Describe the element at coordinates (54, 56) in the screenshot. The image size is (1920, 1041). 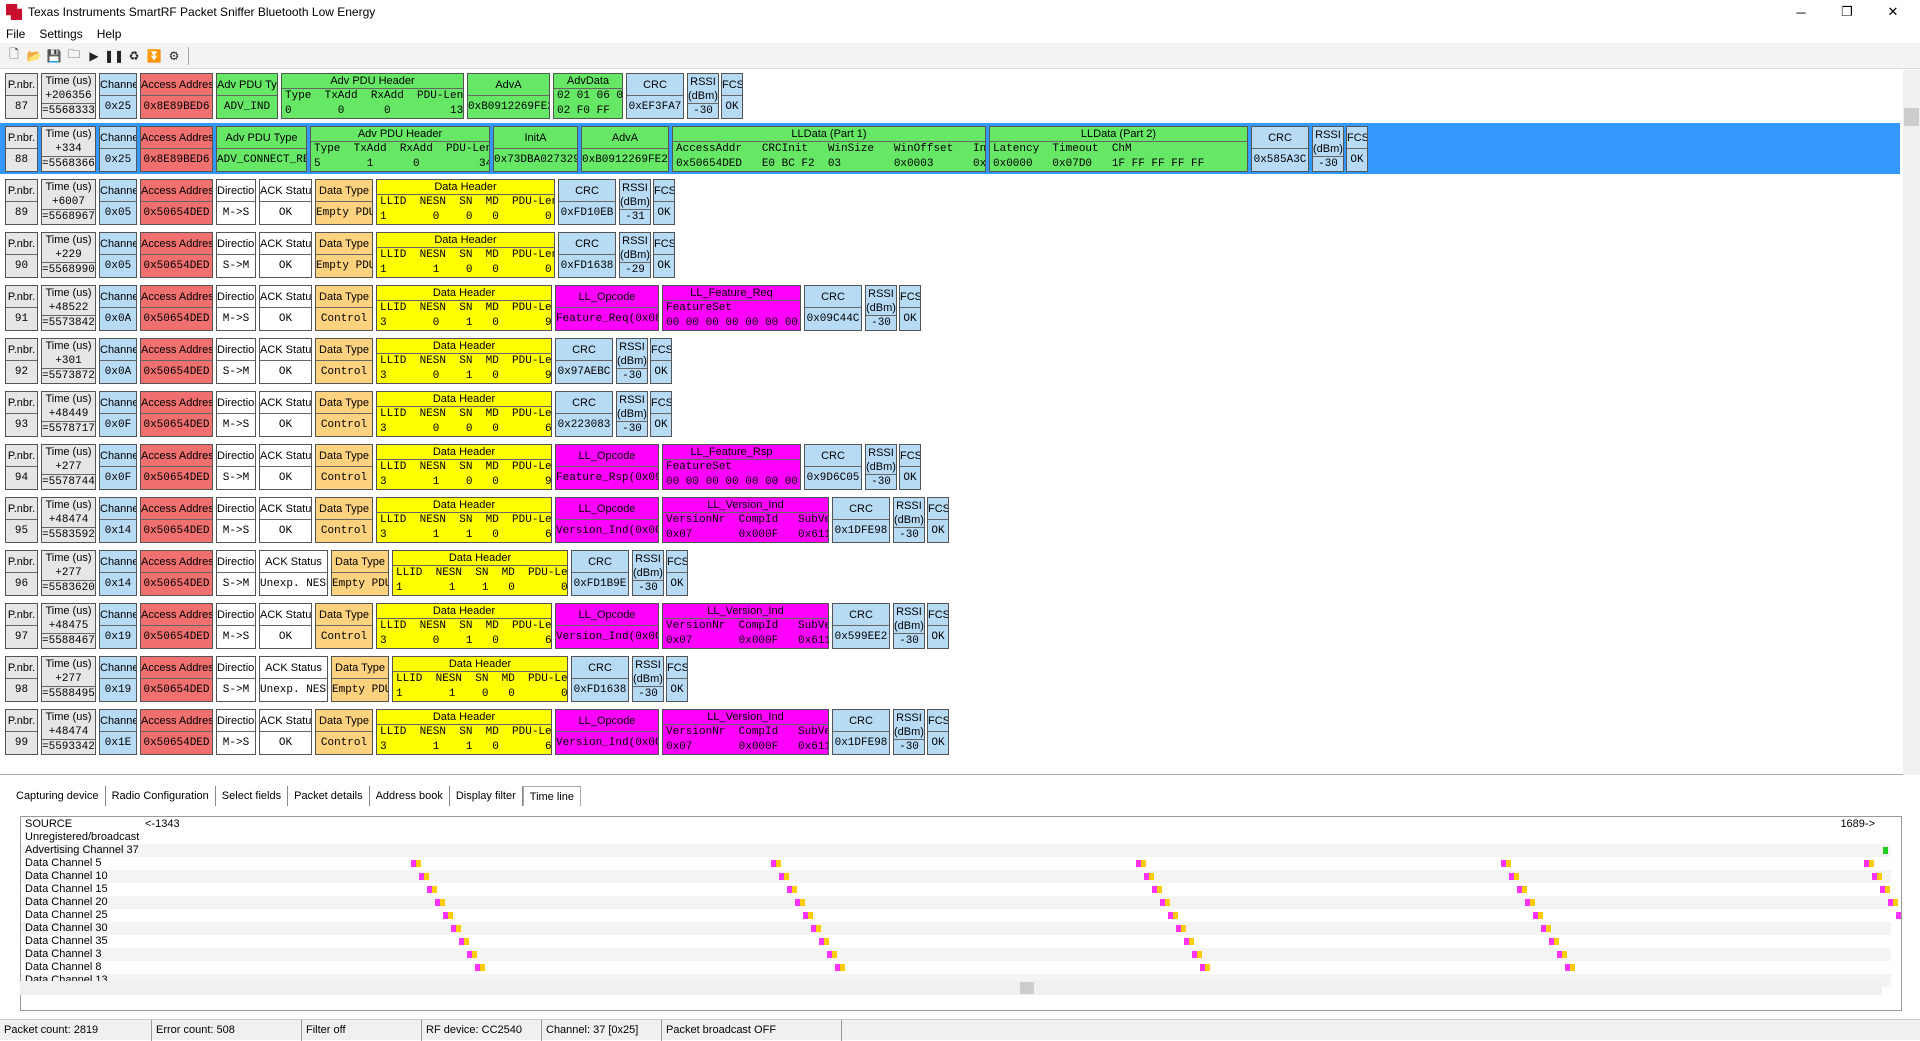
I see `save-icon: 💾` at that location.